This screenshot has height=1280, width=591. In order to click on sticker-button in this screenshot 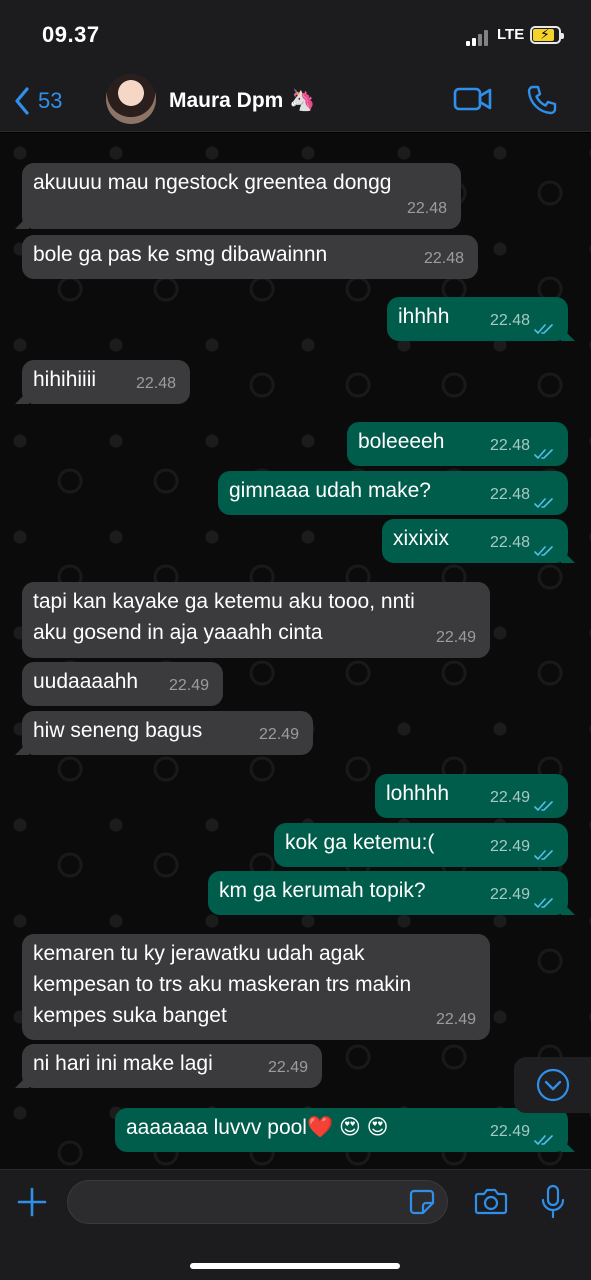, I will do `click(422, 1204)`.